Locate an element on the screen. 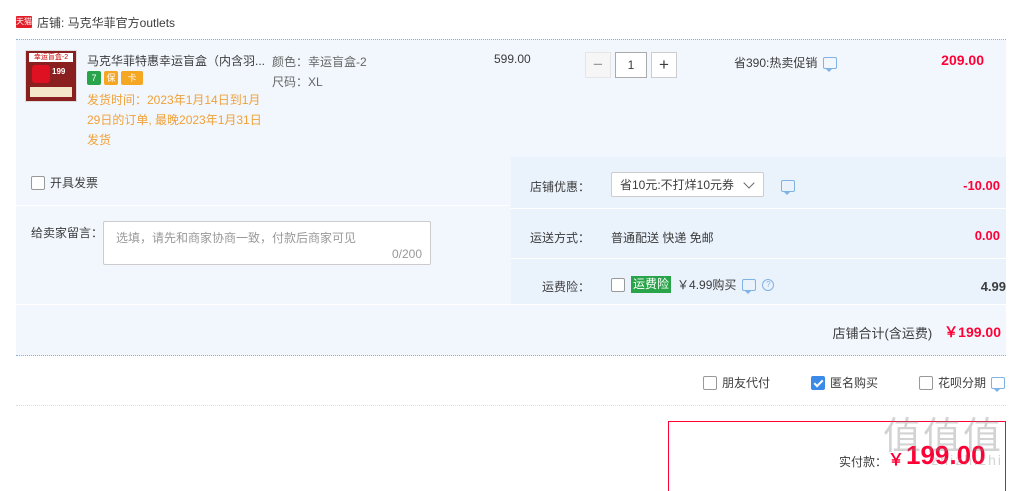 This screenshot has height=491, width=1013. shipping-method: 普通配送 快递 免邮 is located at coordinates (662, 238).